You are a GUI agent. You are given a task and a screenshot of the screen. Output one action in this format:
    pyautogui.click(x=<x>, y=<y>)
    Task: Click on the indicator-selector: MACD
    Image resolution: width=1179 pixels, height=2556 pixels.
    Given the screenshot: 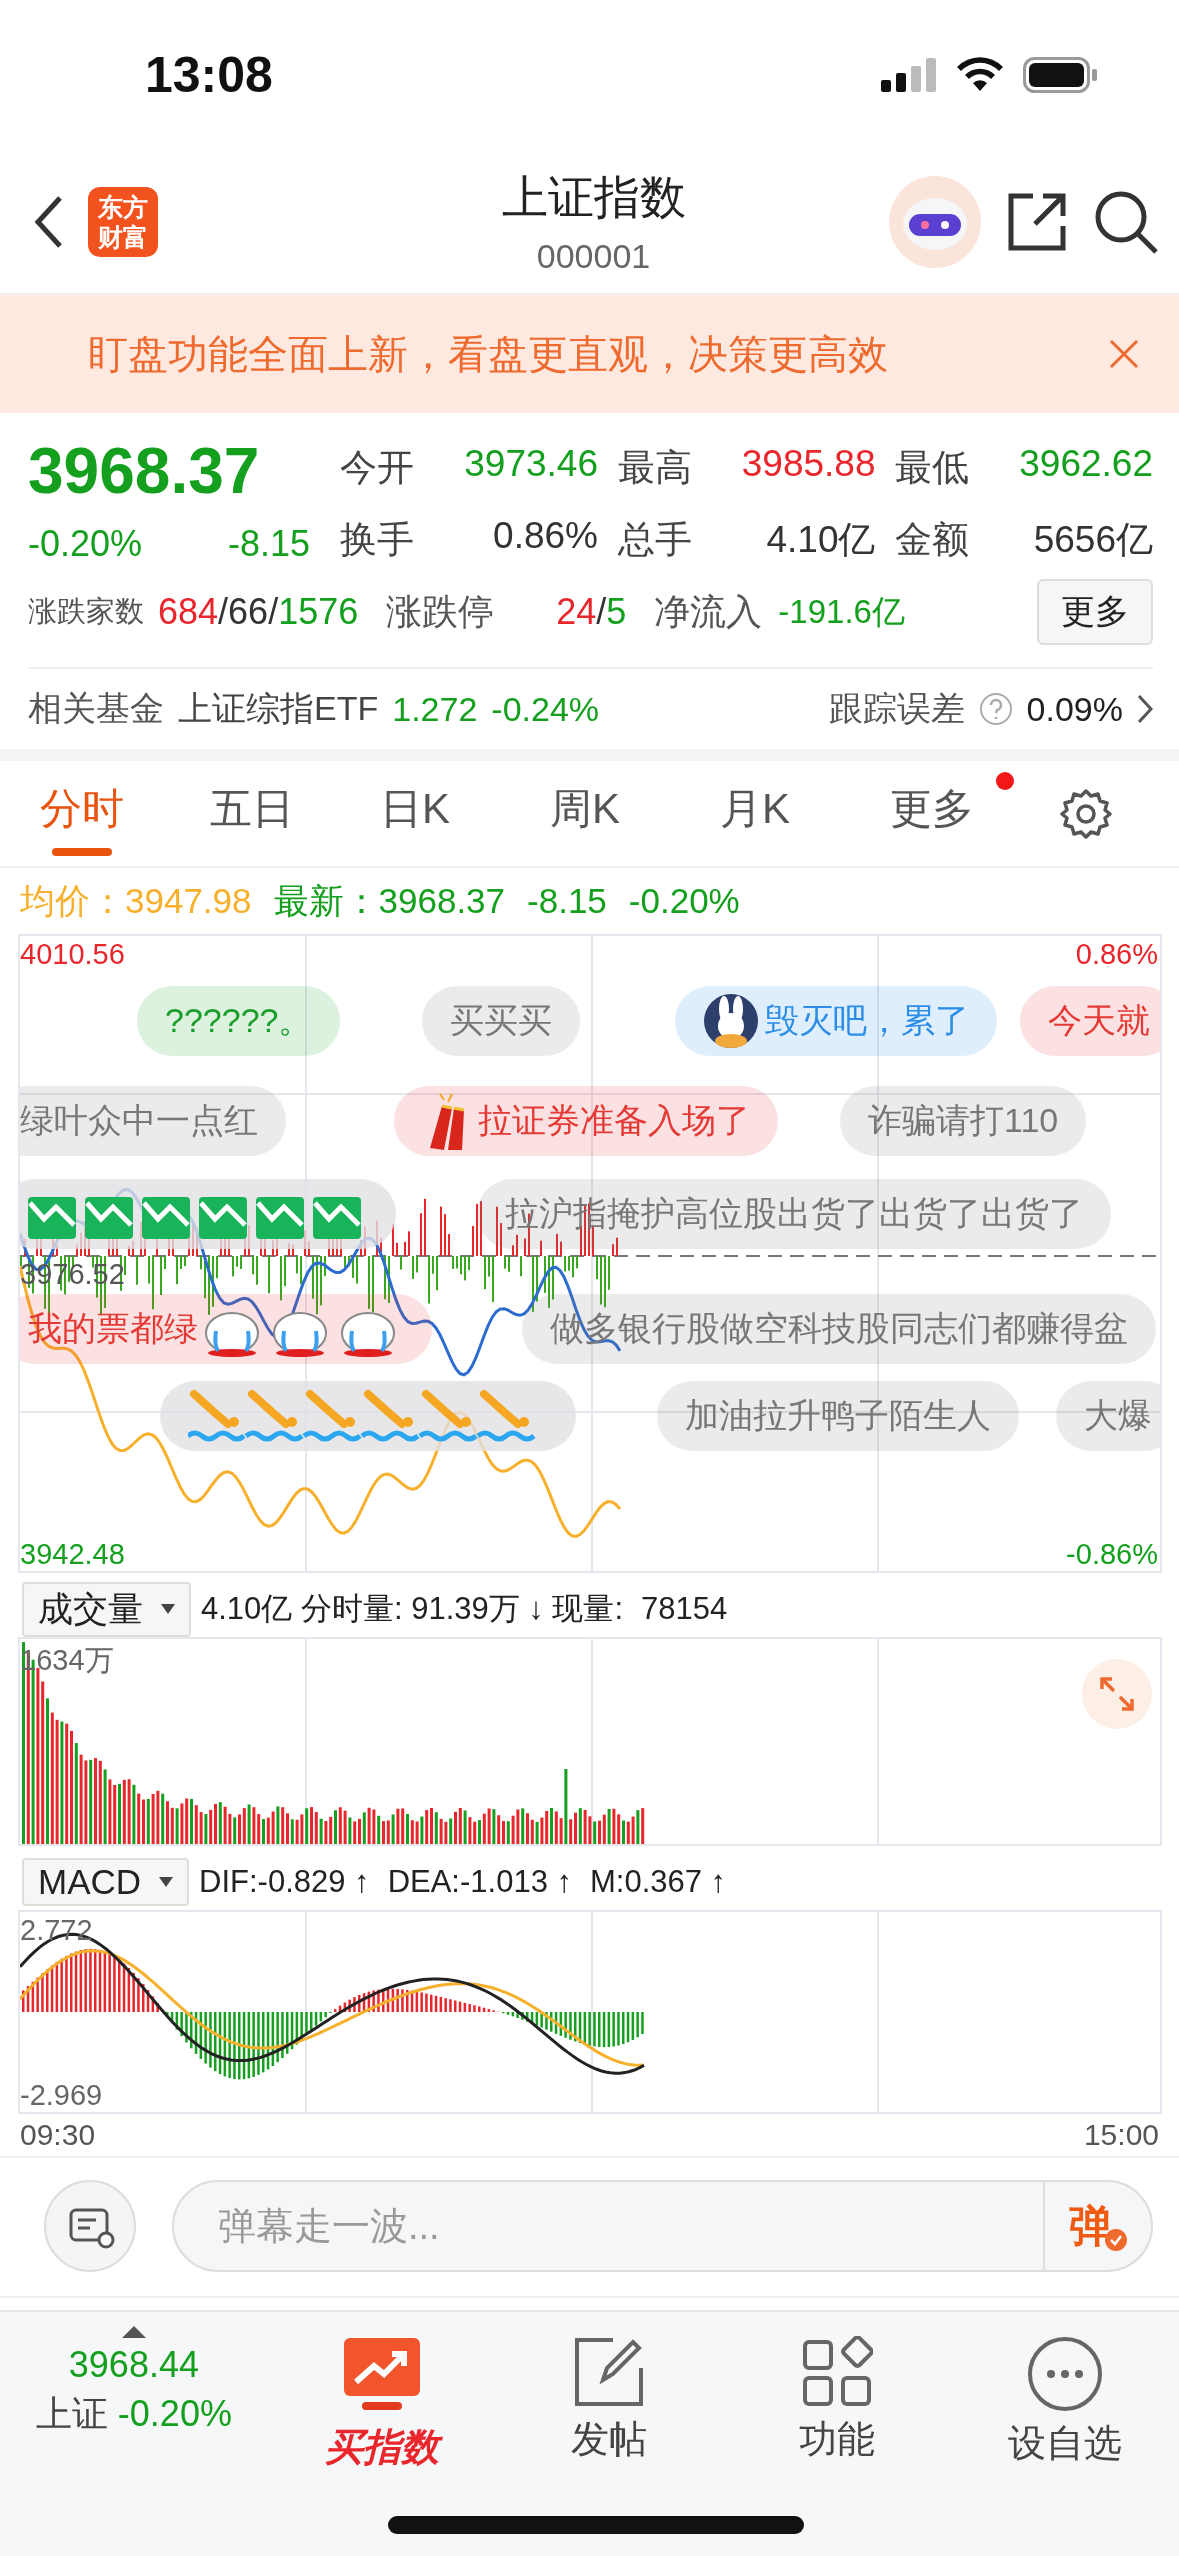 What is the action you would take?
    pyautogui.click(x=106, y=1882)
    